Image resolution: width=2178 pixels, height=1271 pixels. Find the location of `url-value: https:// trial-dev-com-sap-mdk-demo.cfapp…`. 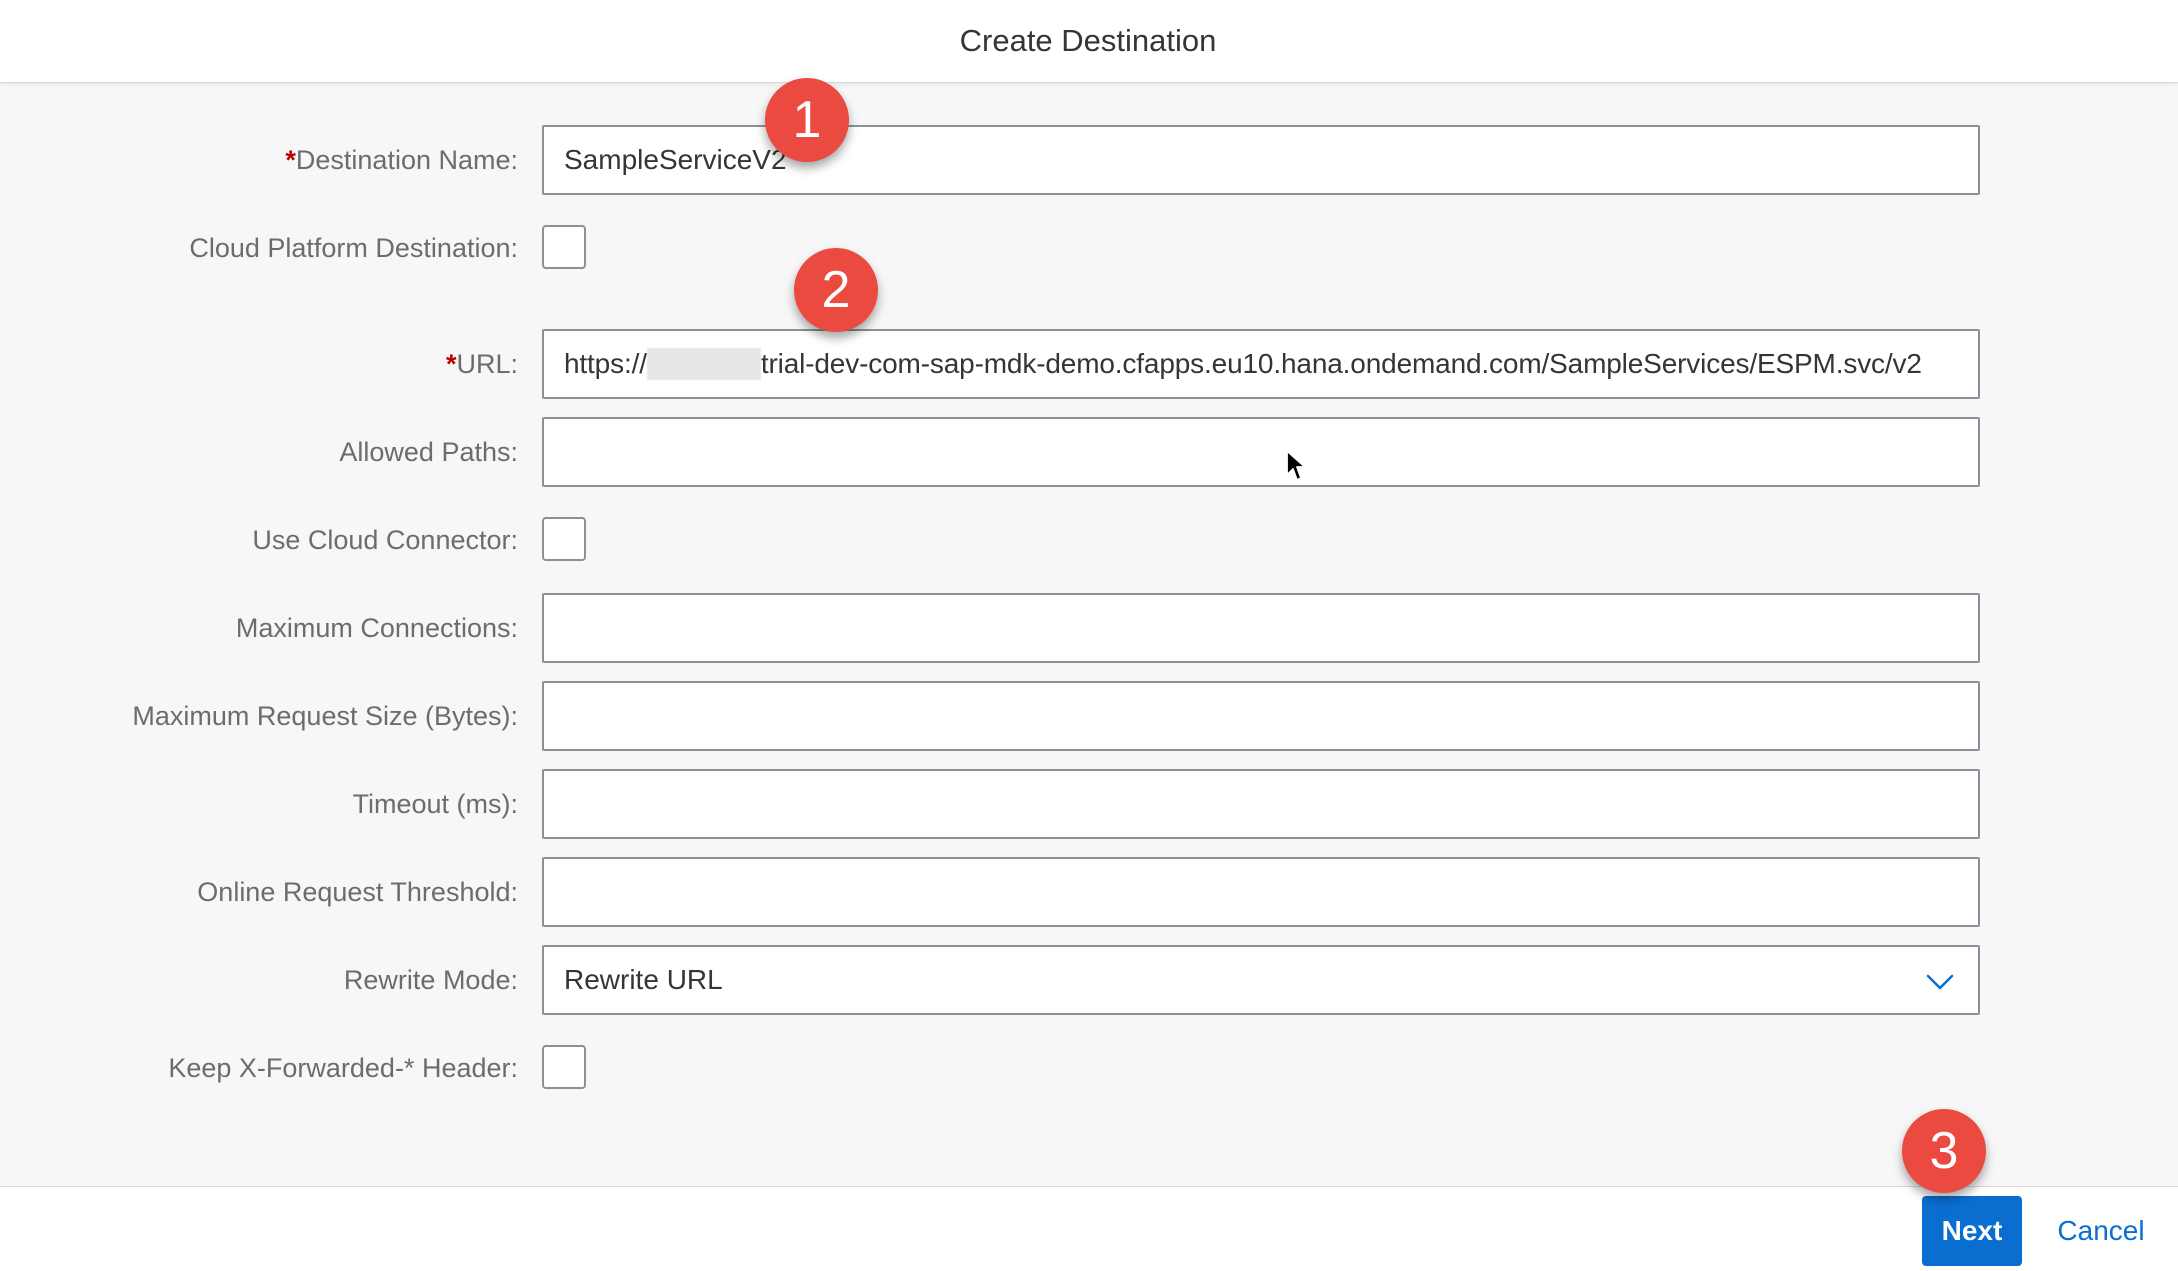

url-value: https:// trial-dev-com-sap-mdk-demo.cfapp… is located at coordinates (1243, 364).